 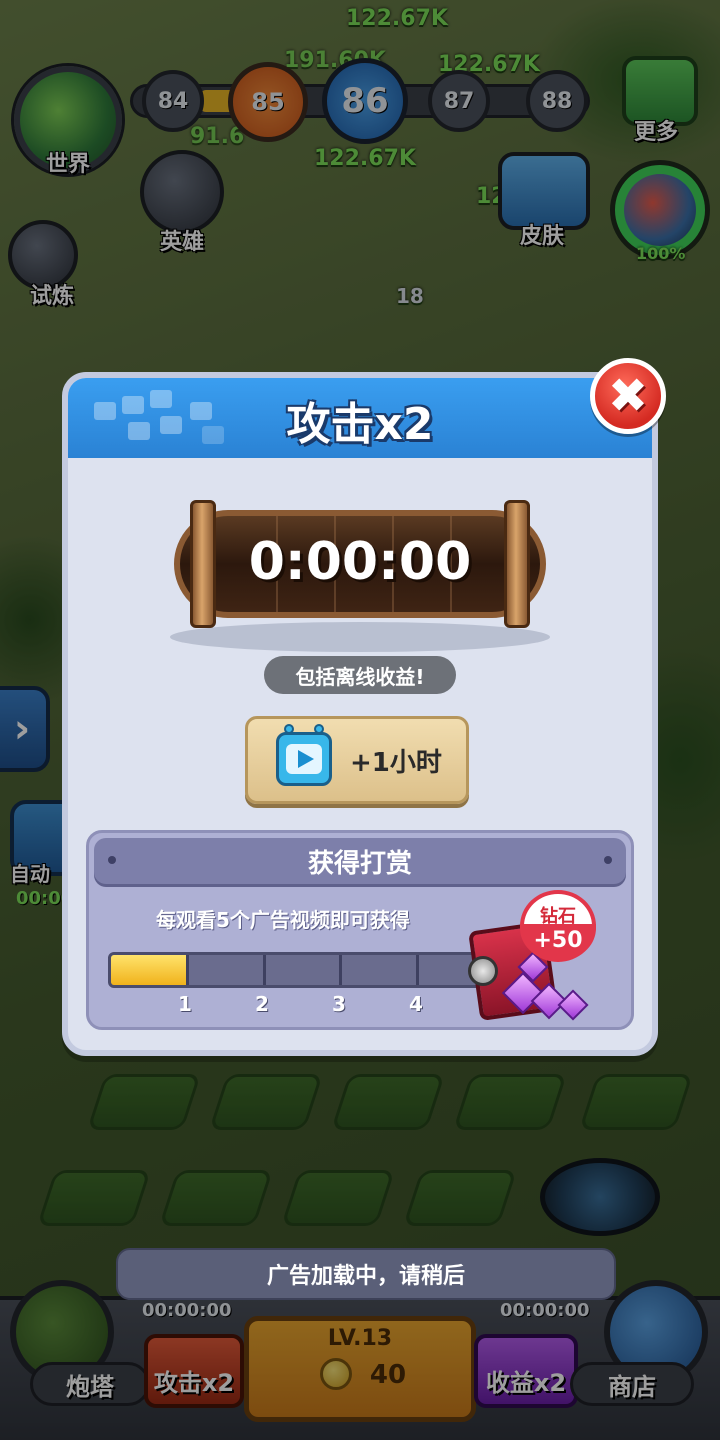 What do you see at coordinates (149, 970) in the screenshot?
I see `ad-progress-fill` at bounding box center [149, 970].